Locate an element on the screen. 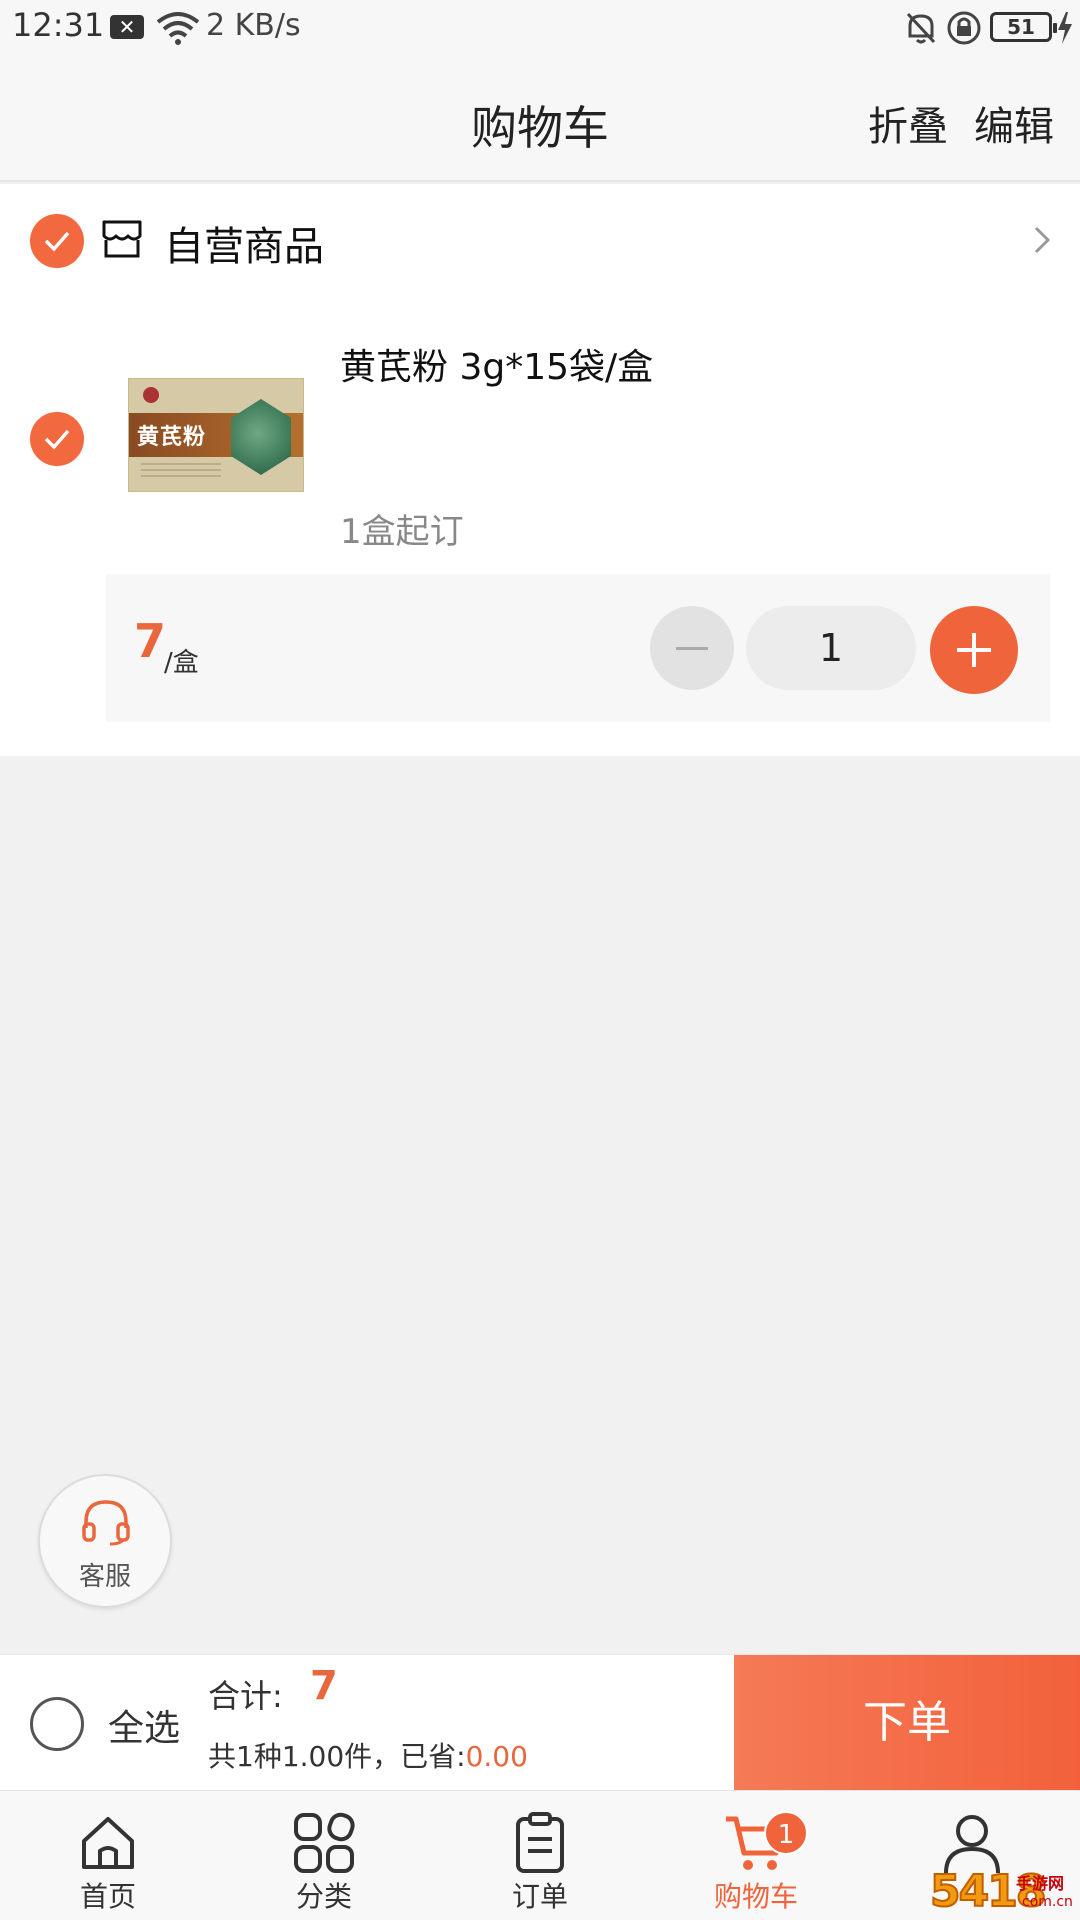 This screenshot has width=1080, height=1920. store-name: 自营商品 is located at coordinates (244, 247).